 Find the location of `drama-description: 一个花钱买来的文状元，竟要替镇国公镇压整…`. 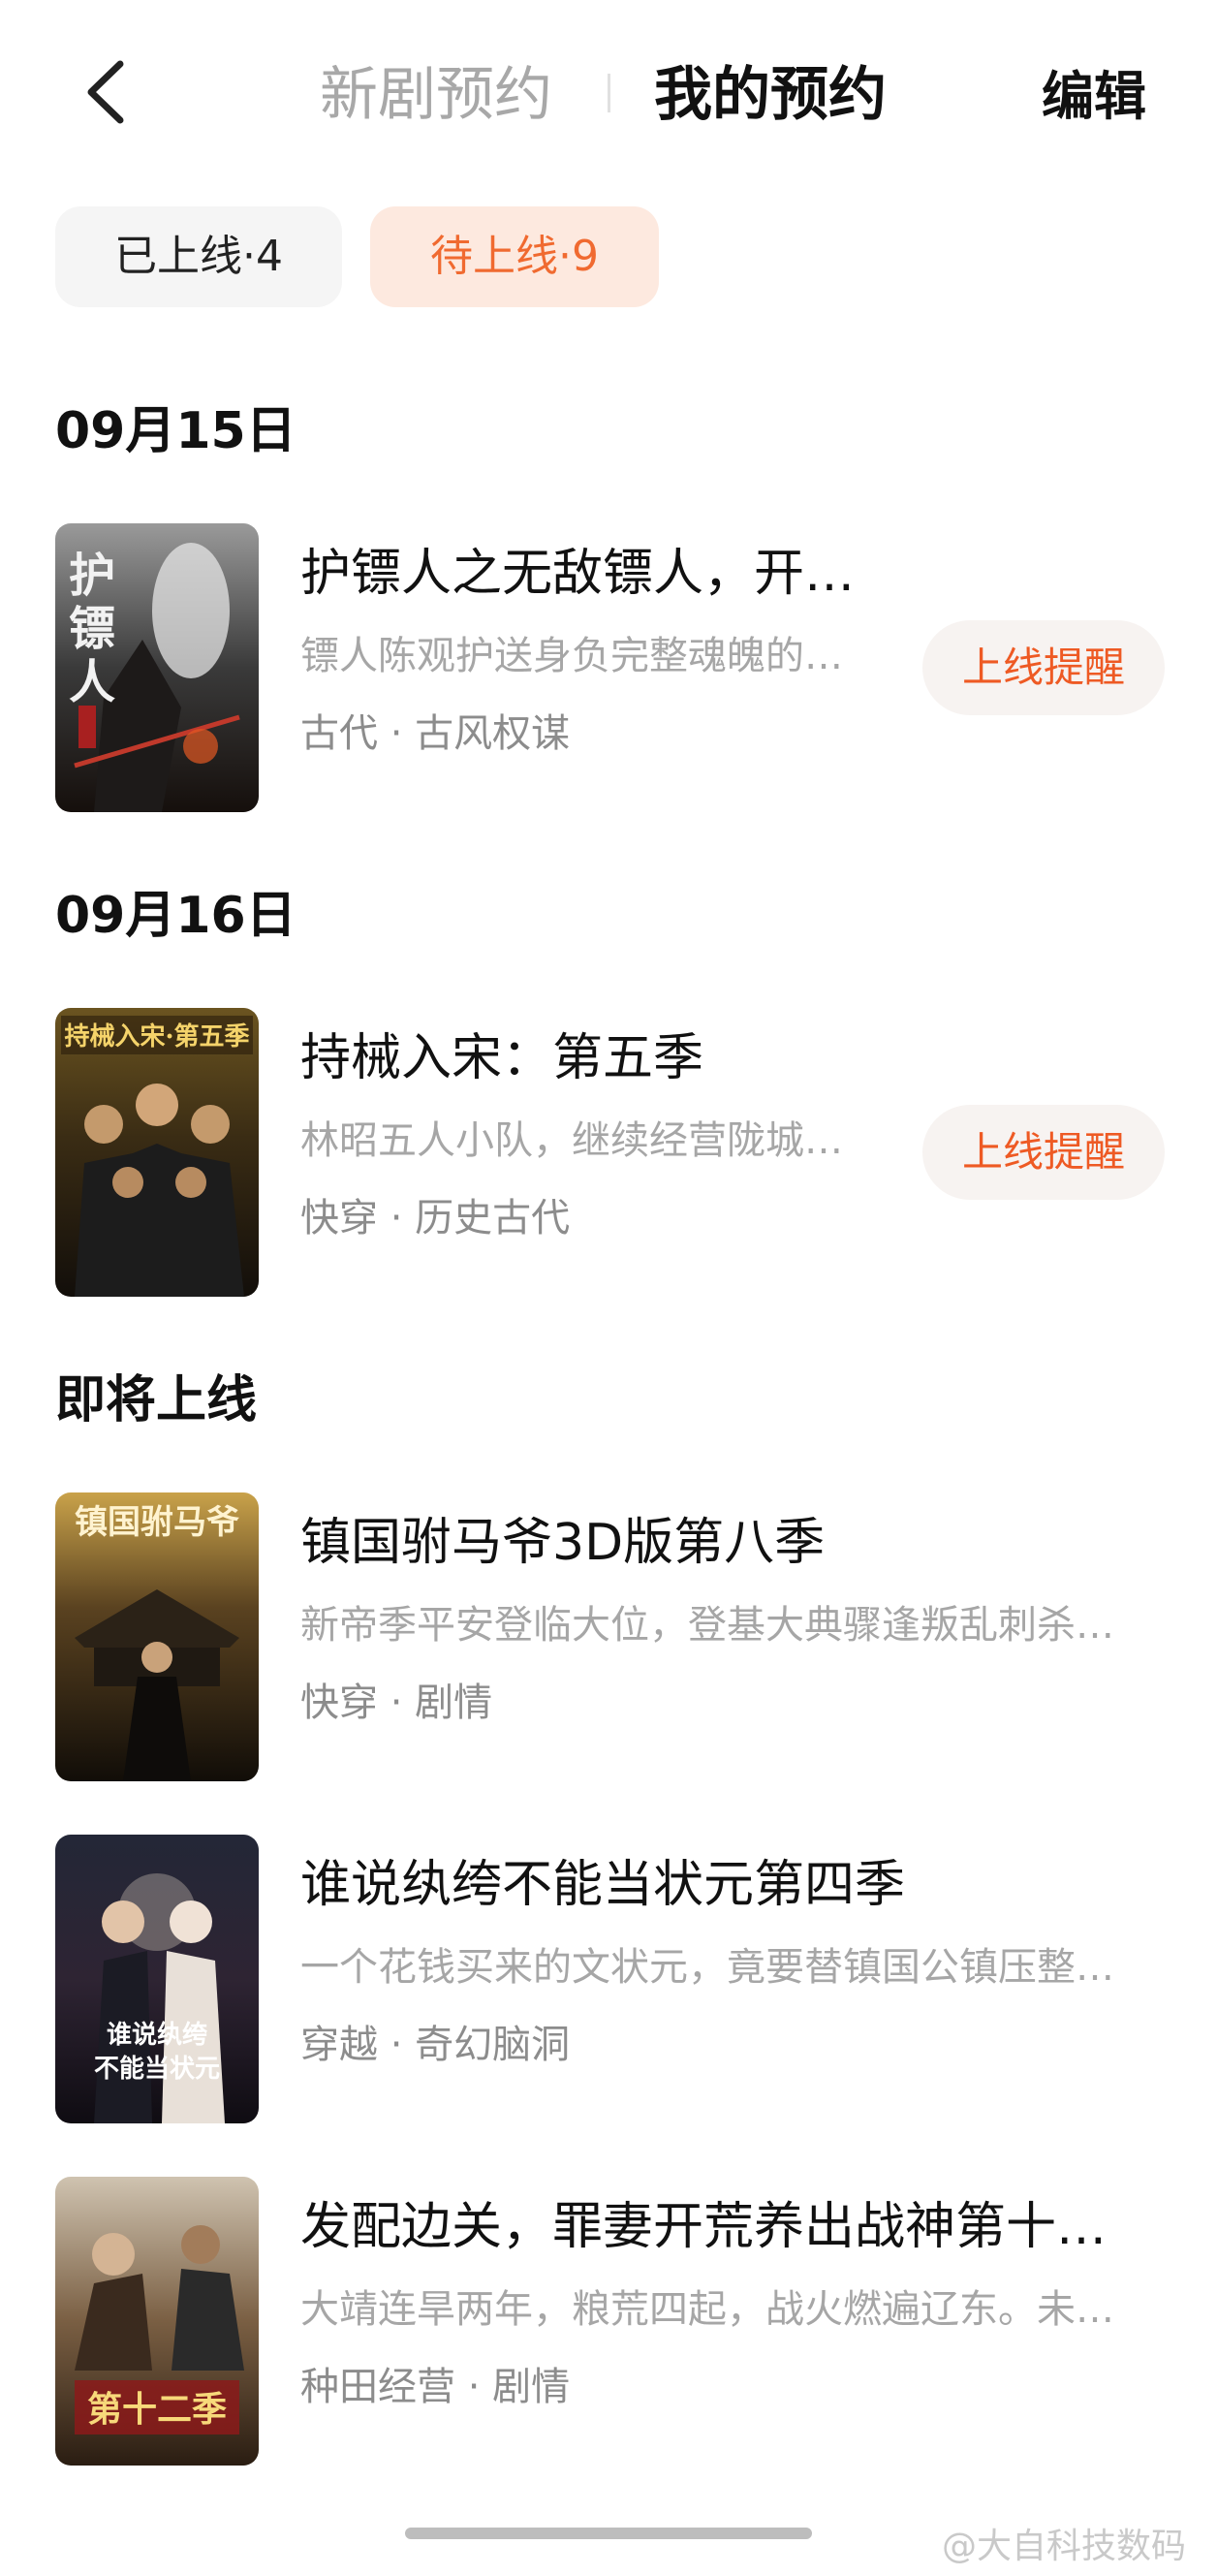

drama-description: 一个花钱买来的文状元，竟要替镇国公镇压整… is located at coordinates (707, 1967).